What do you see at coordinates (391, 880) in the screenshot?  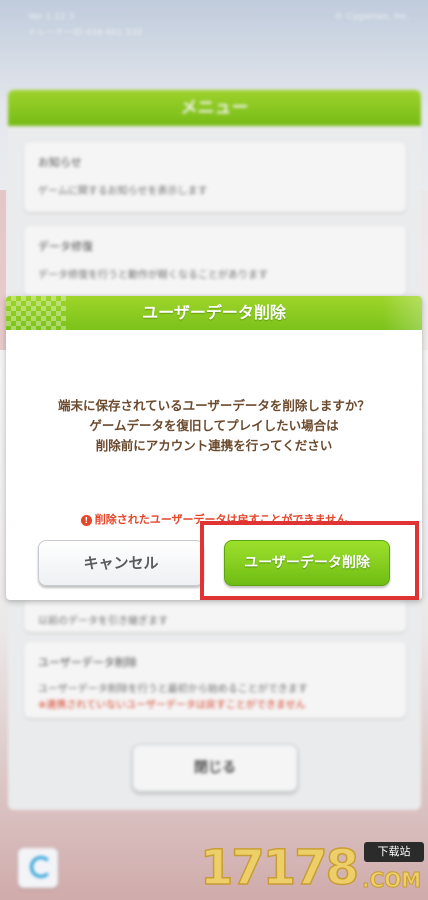 I see `watermark-domain: .COM` at bounding box center [391, 880].